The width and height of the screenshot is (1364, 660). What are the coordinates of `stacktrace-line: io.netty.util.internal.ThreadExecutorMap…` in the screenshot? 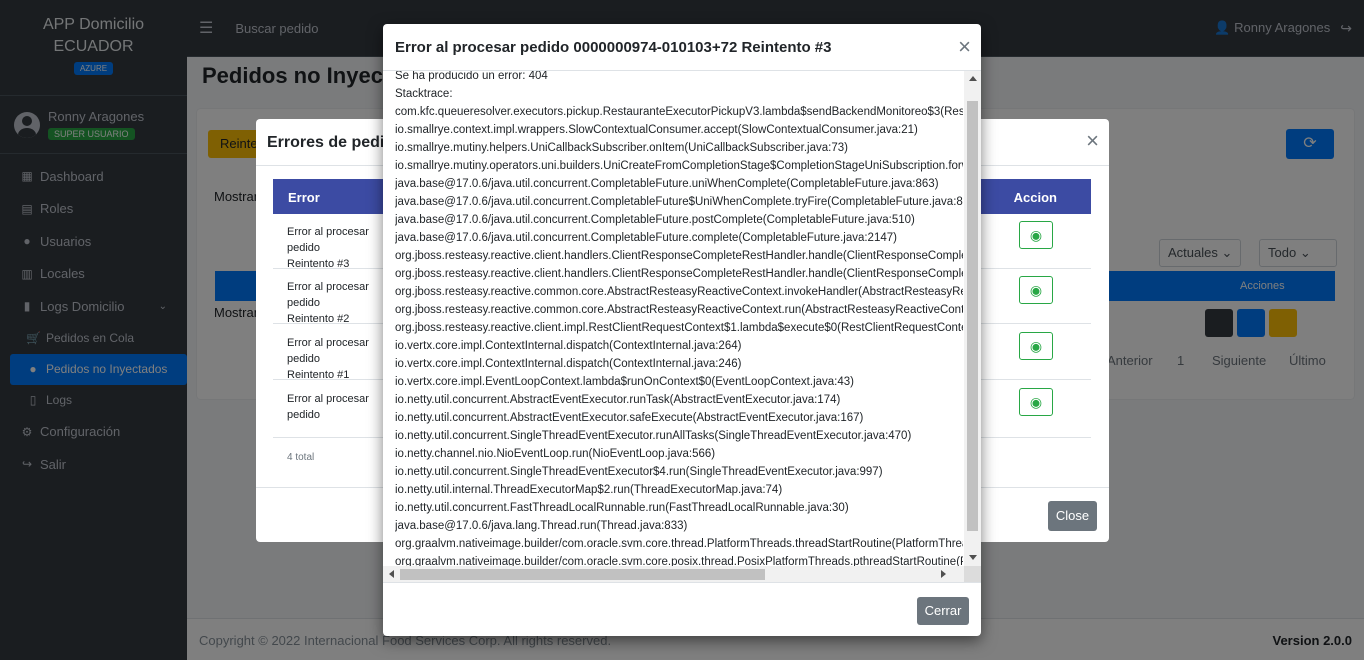 It's located at (589, 490).